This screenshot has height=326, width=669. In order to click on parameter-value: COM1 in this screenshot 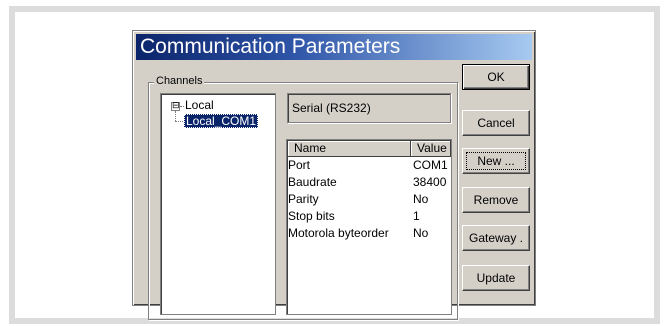, I will do `click(430, 165)`.